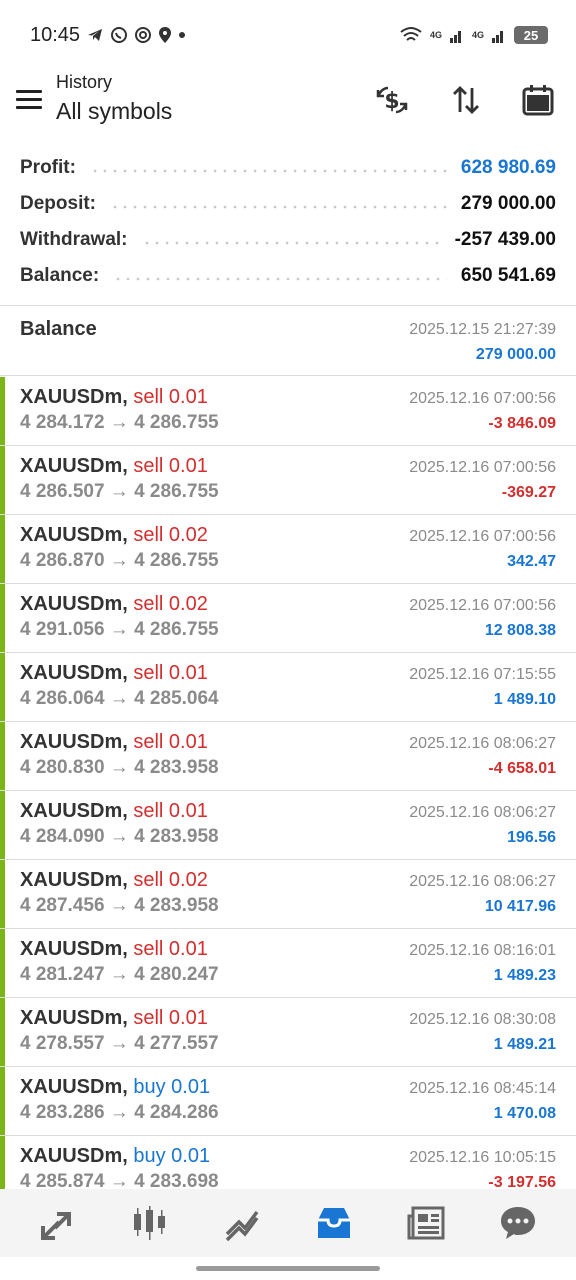 This screenshot has height=1280, width=576. Describe the element at coordinates (455, 37) in the screenshot. I see `signal-icon` at that location.